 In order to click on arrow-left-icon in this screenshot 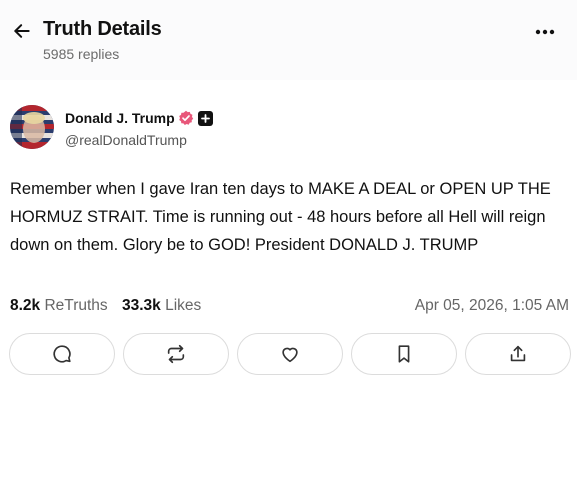, I will do `click(22, 31)`.